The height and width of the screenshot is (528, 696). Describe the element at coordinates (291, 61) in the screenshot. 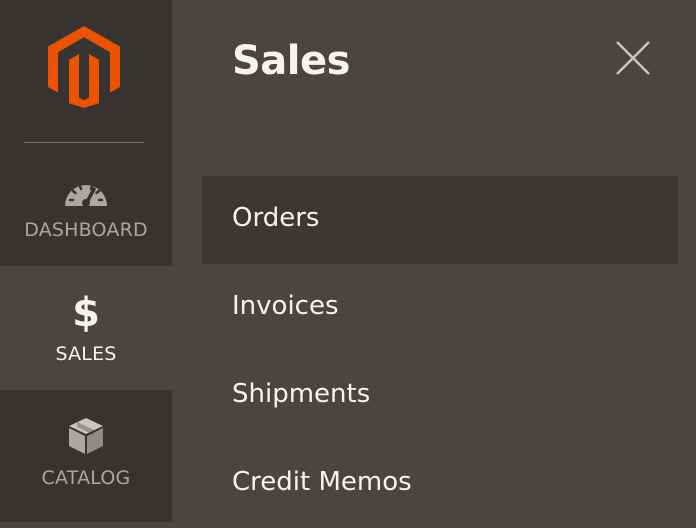

I see `page-title: Sales` at that location.